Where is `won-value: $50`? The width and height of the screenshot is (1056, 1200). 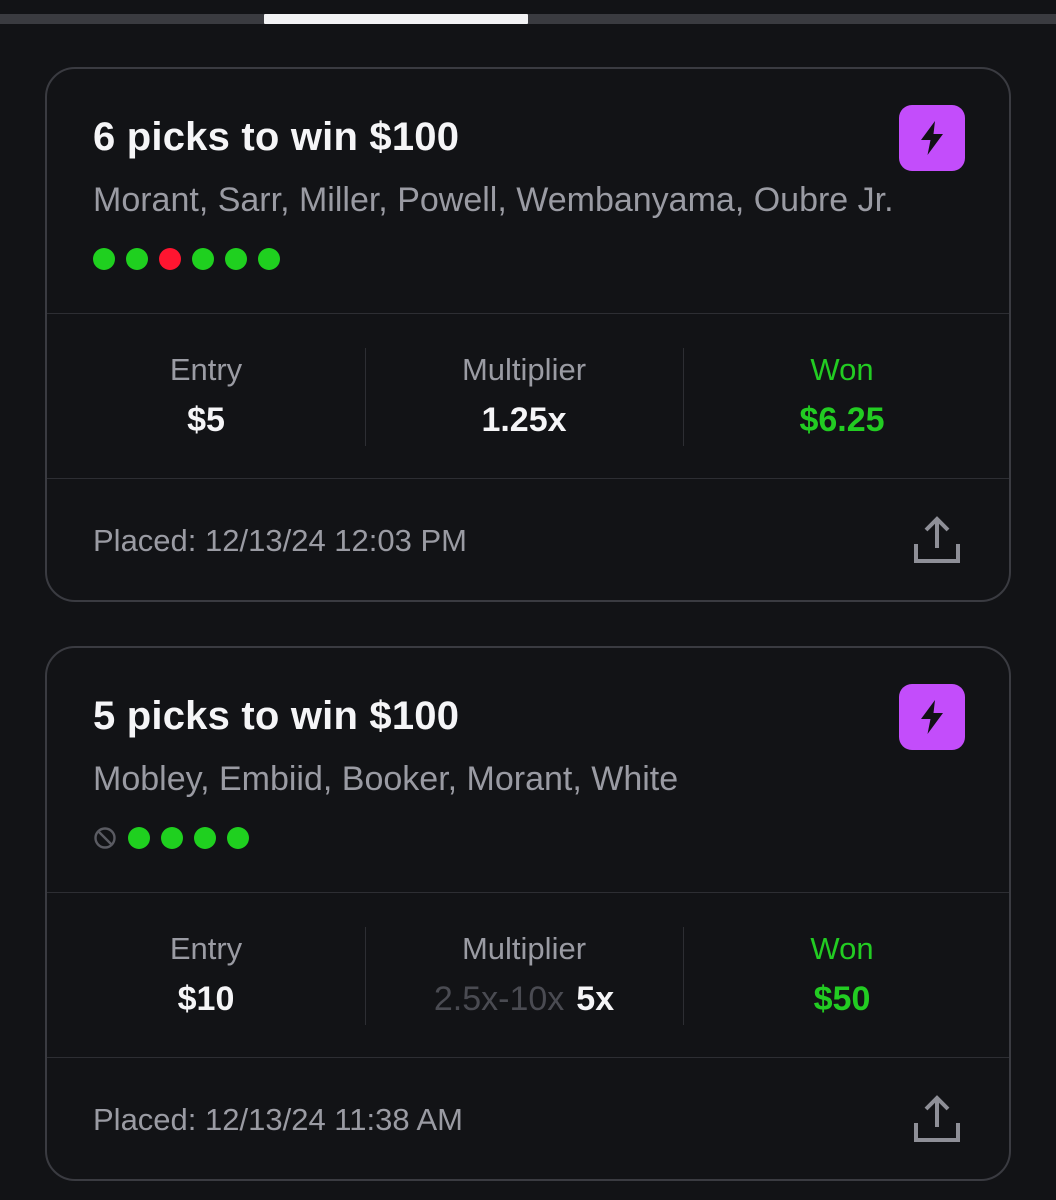
won-value: $50 is located at coordinates (842, 999).